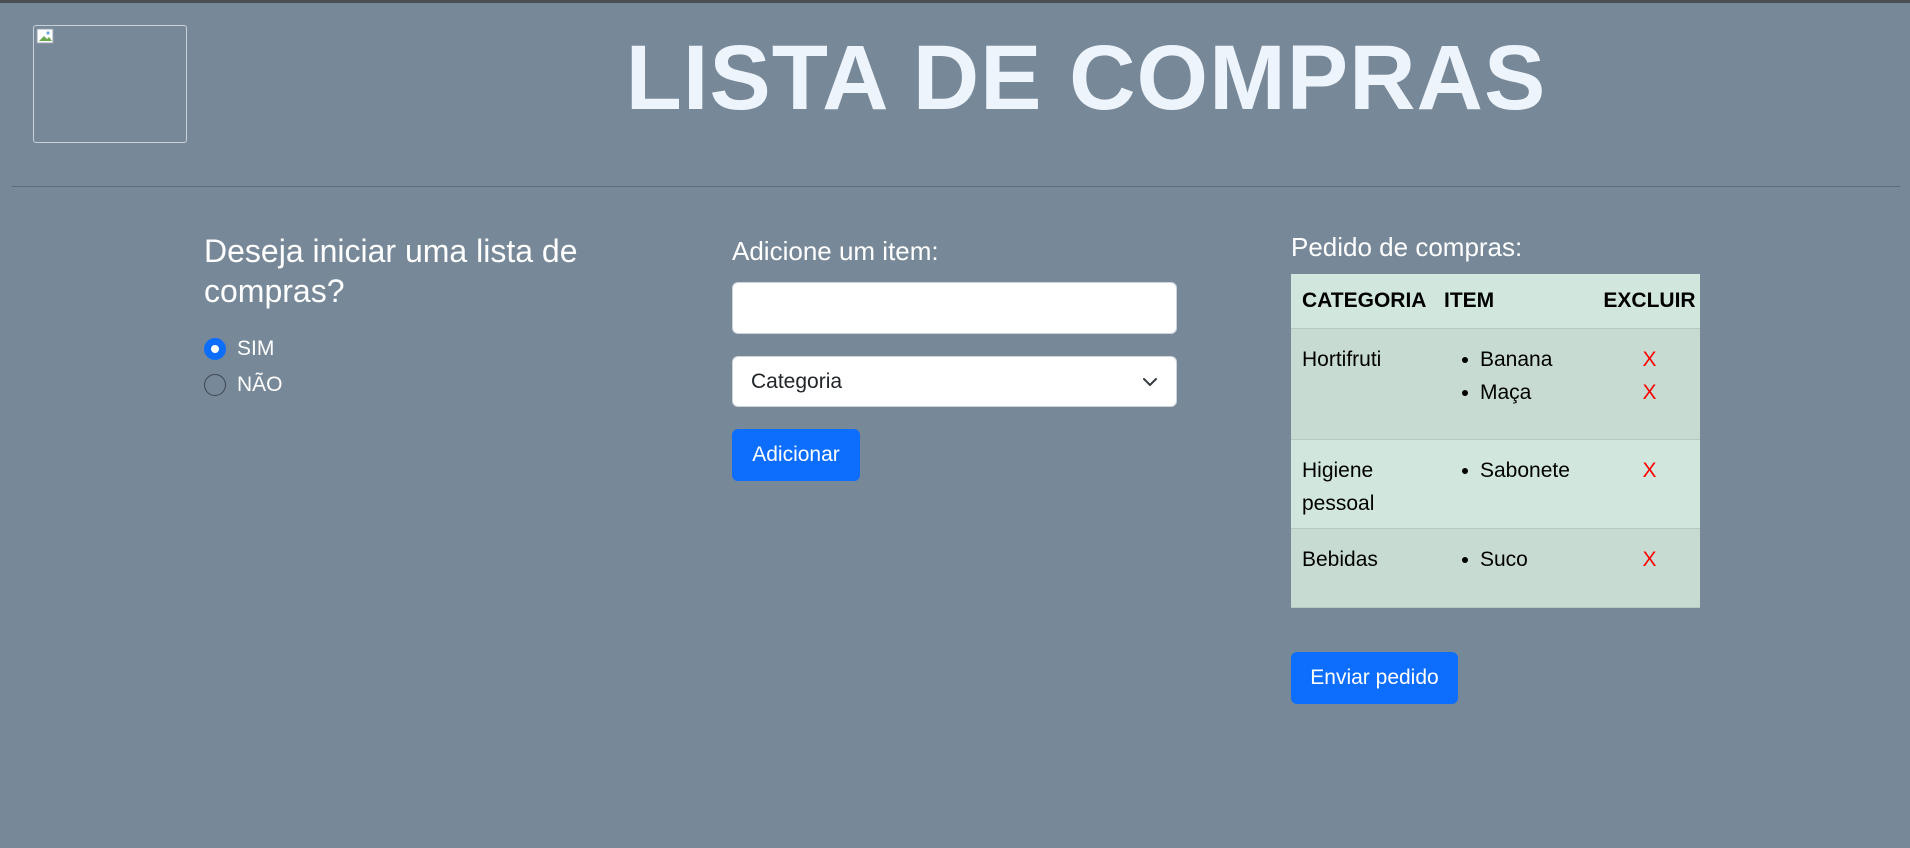 Image resolution: width=1910 pixels, height=848 pixels. I want to click on start-question: Deseja iniciar uma lista de compras?, so click(391, 271).